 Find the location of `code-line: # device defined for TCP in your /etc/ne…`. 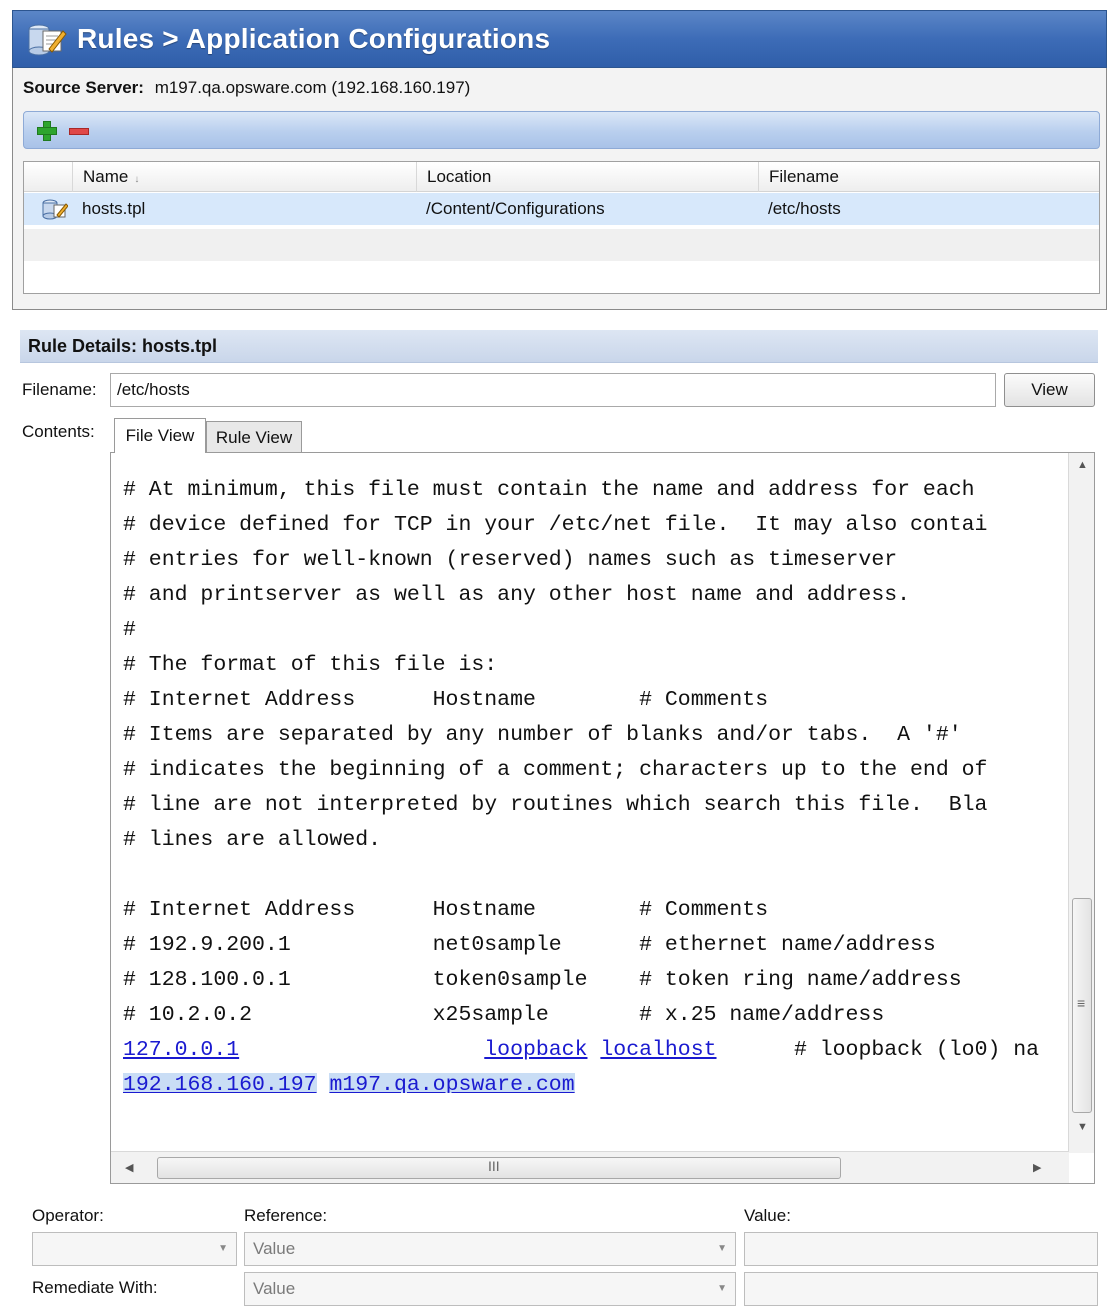

code-line: # device defined for TCP in your /etc/ne… is located at coordinates (555, 525).